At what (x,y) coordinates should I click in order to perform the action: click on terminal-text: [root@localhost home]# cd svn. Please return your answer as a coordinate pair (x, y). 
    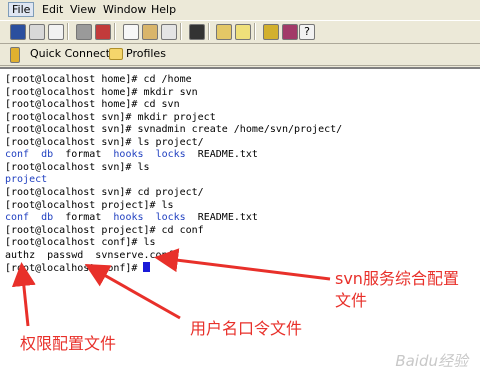
    Looking at the image, I should click on (92, 105).